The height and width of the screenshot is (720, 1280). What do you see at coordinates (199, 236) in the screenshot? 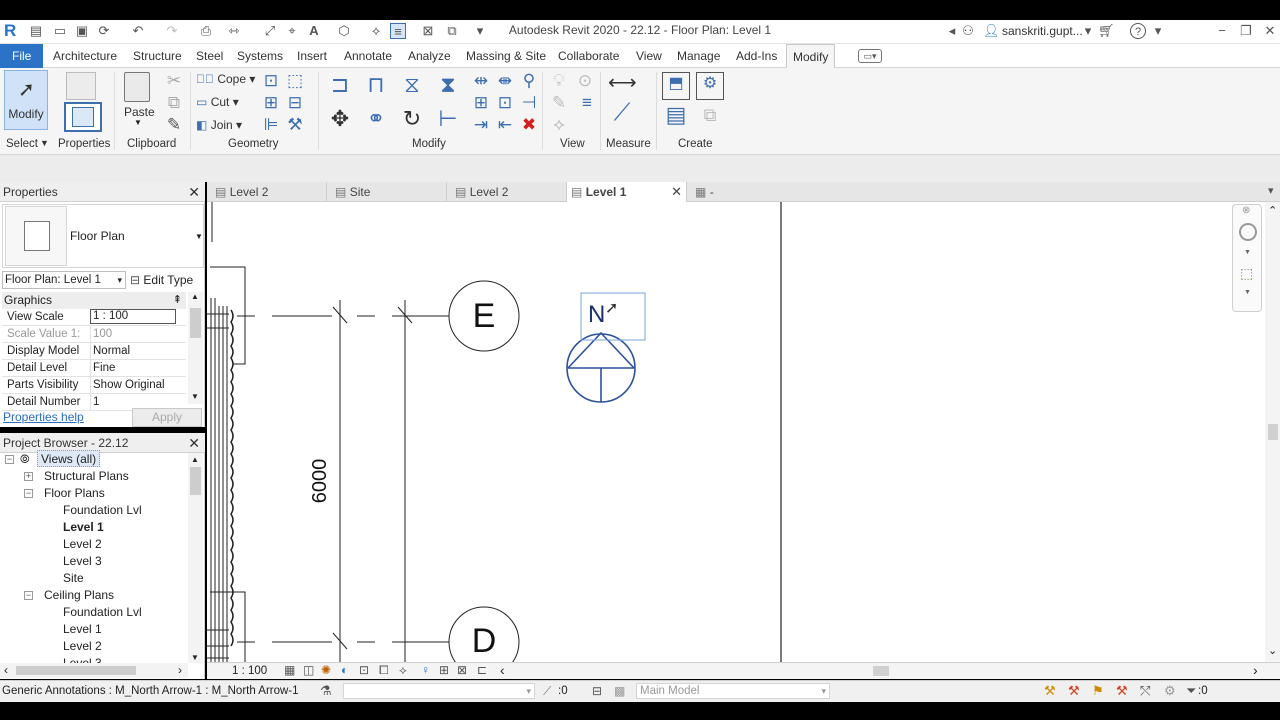
I see `type-dropdown-icon: ▼` at bounding box center [199, 236].